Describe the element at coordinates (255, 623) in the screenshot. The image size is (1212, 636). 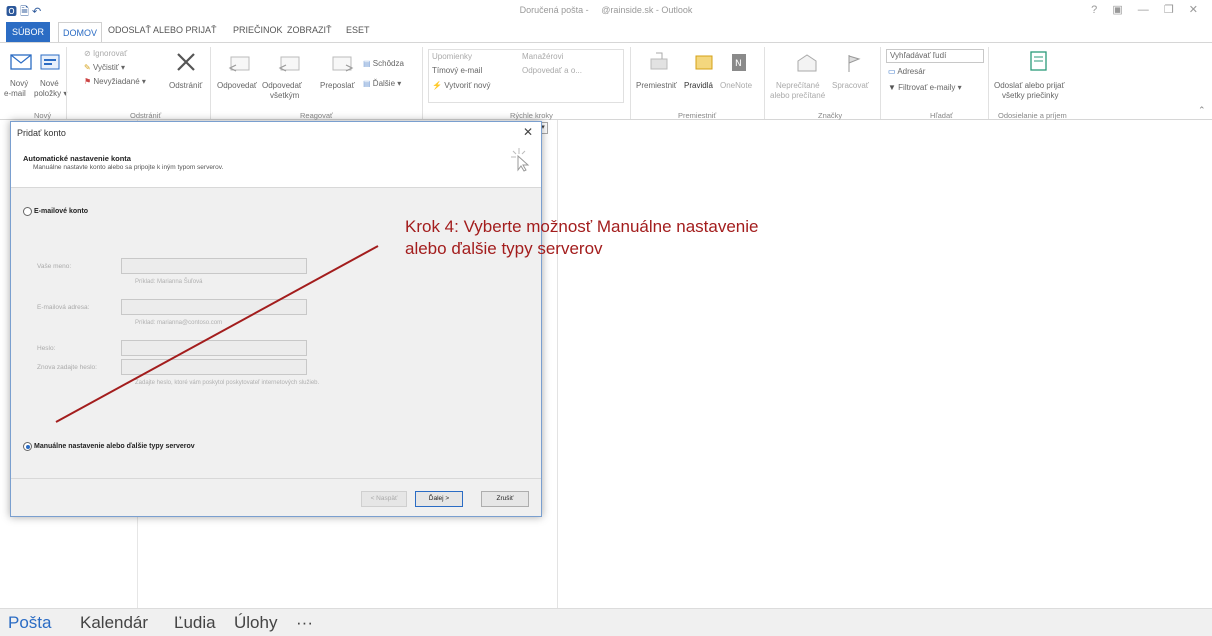
I see `nav-tasks: Úlohy` at that location.